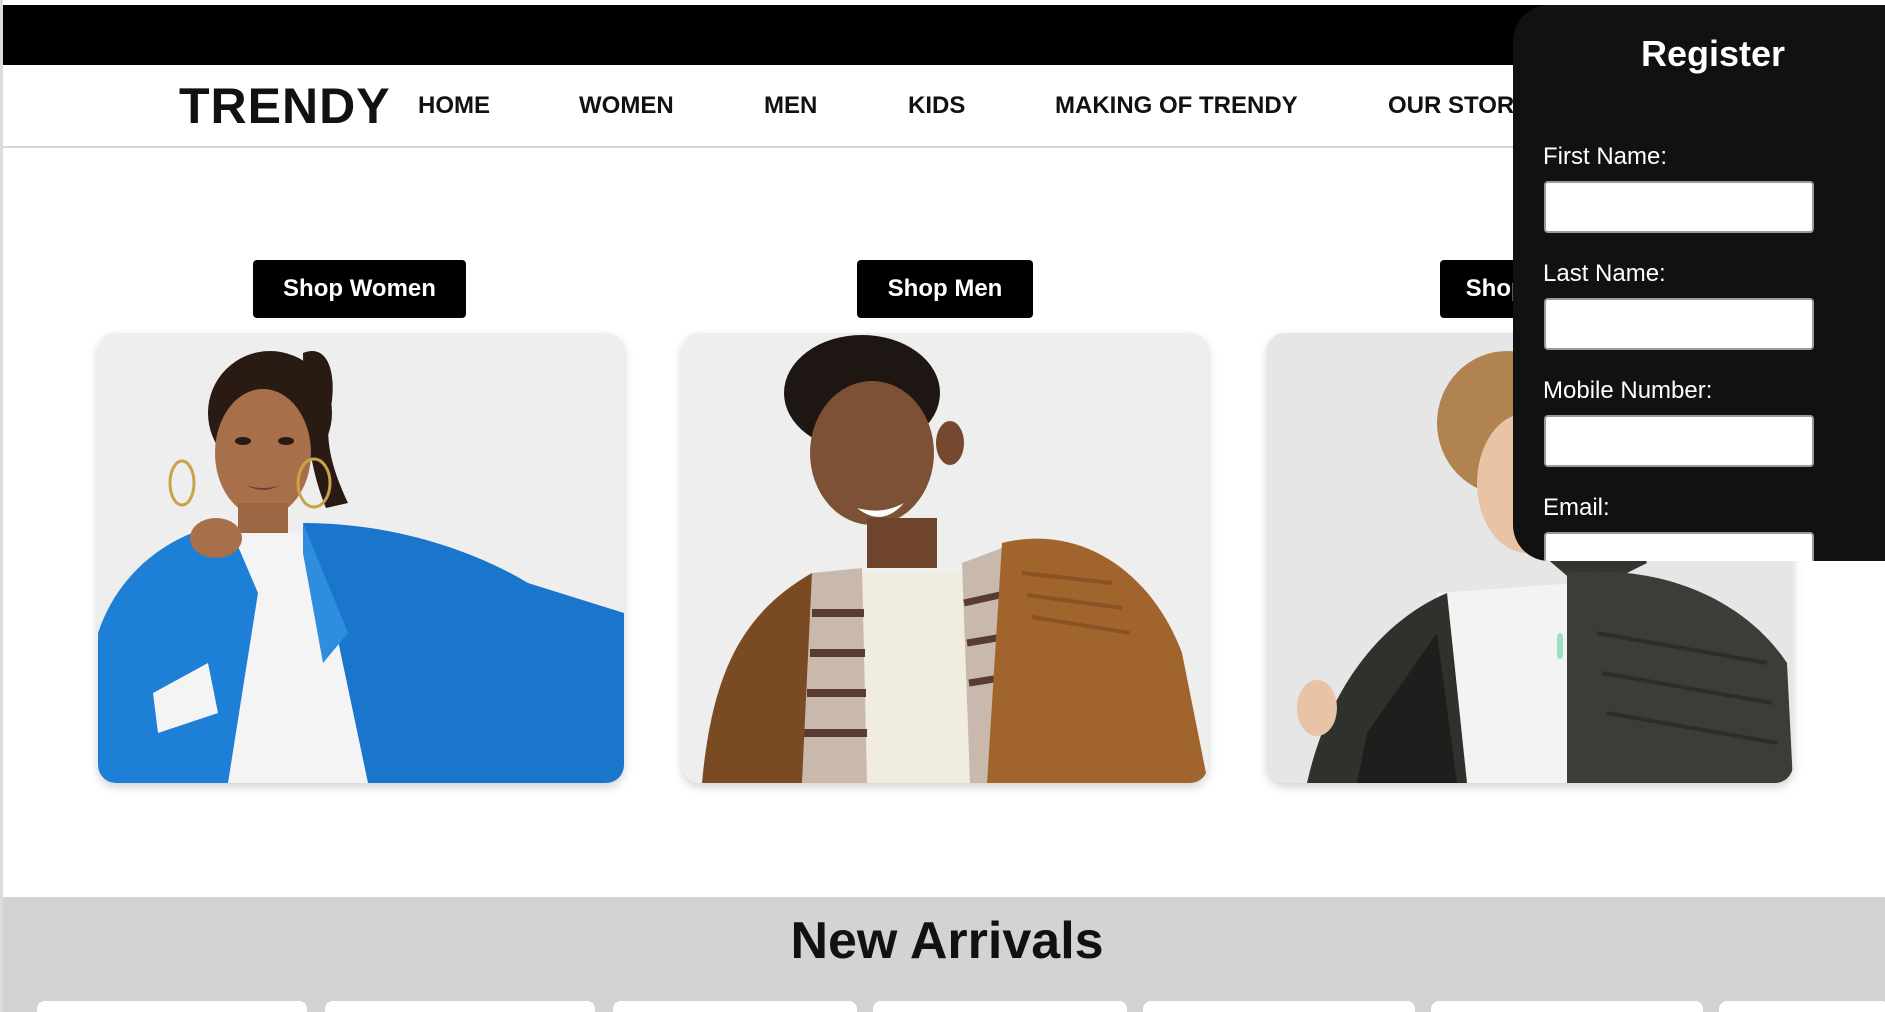 This screenshot has height=1012, width=1885. What do you see at coordinates (1605, 156) in the screenshot?
I see `first-name-label: First Name:` at bounding box center [1605, 156].